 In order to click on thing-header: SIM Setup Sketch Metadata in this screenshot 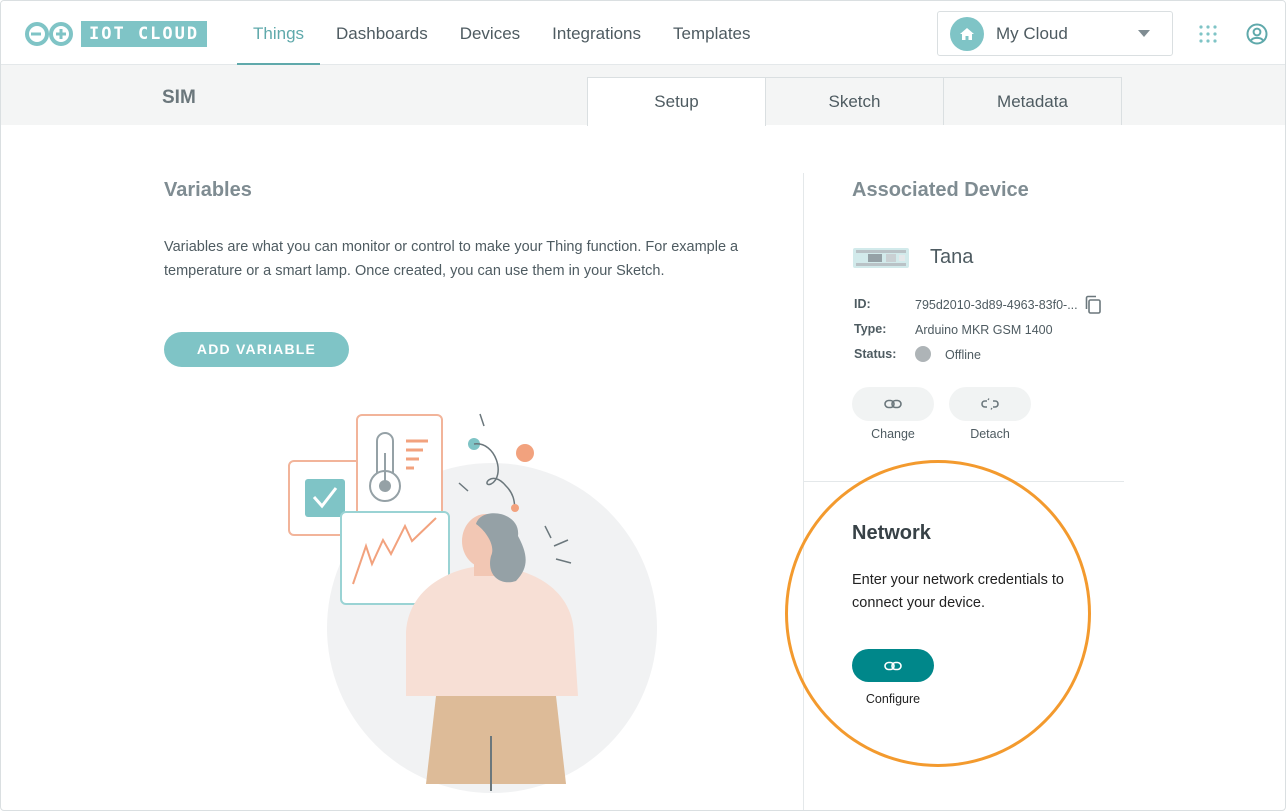, I will do `click(643, 95)`.